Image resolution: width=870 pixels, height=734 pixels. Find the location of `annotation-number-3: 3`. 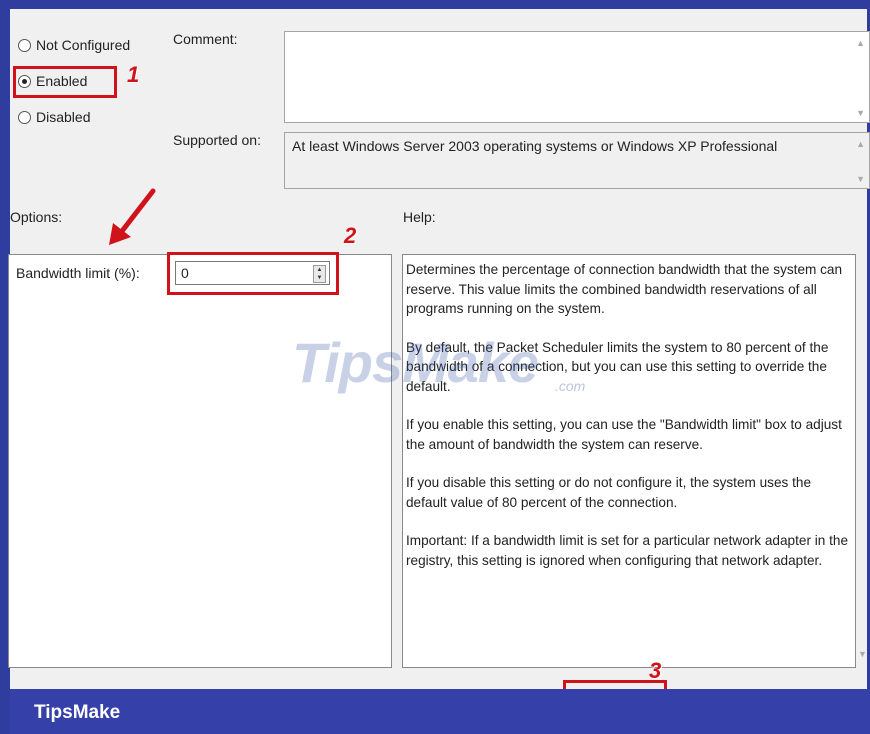

annotation-number-3: 3 is located at coordinates (655, 670).